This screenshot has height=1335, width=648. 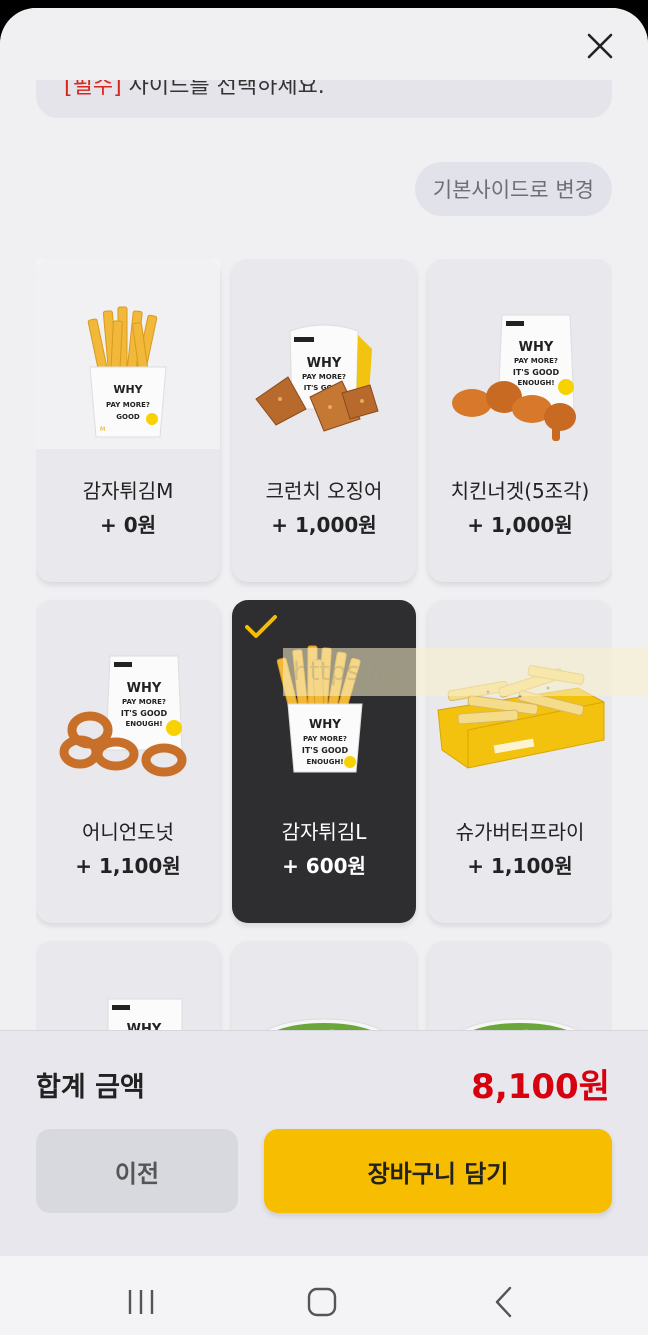 I want to click on side-name: 크런치 오징어, so click(x=324, y=491).